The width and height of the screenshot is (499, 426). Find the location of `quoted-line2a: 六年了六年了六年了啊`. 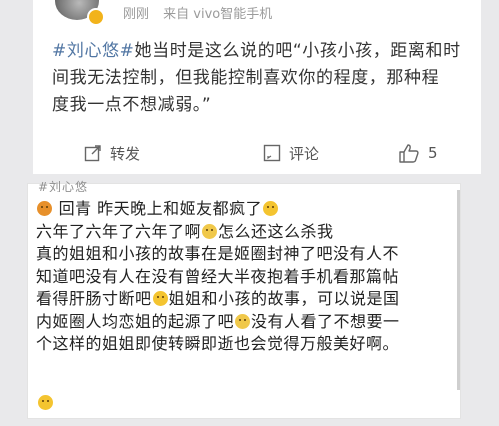

quoted-line2a: 六年了六年了六年了啊 is located at coordinates (119, 231).